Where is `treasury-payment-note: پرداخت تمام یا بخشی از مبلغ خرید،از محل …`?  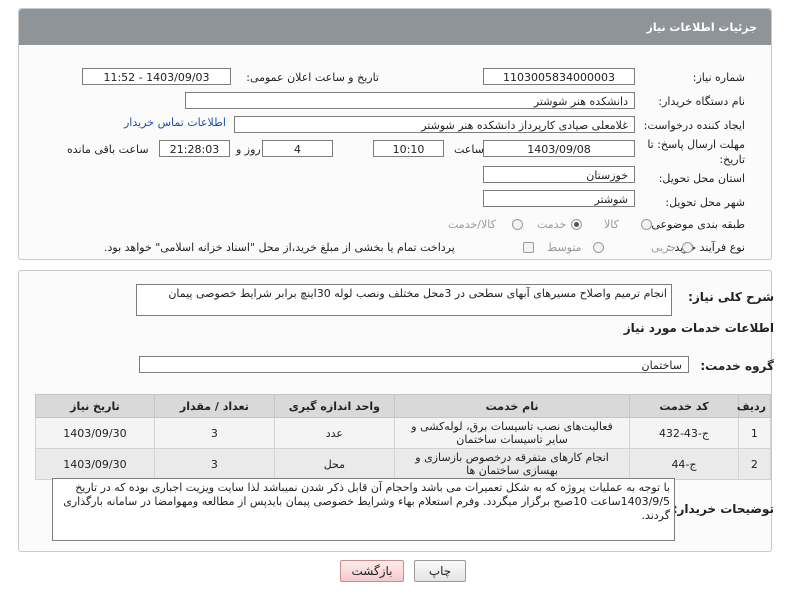
treasury-payment-note: پرداخت تمام یا بخشی از مبلغ خرید،از محل … is located at coordinates (279, 247).